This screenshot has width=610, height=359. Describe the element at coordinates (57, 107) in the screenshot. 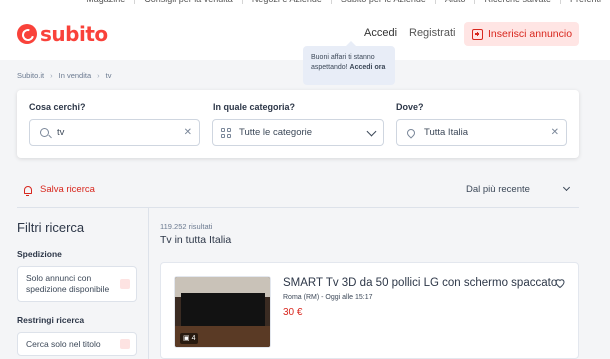

I see `what-label: Cosa cerchi?` at that location.